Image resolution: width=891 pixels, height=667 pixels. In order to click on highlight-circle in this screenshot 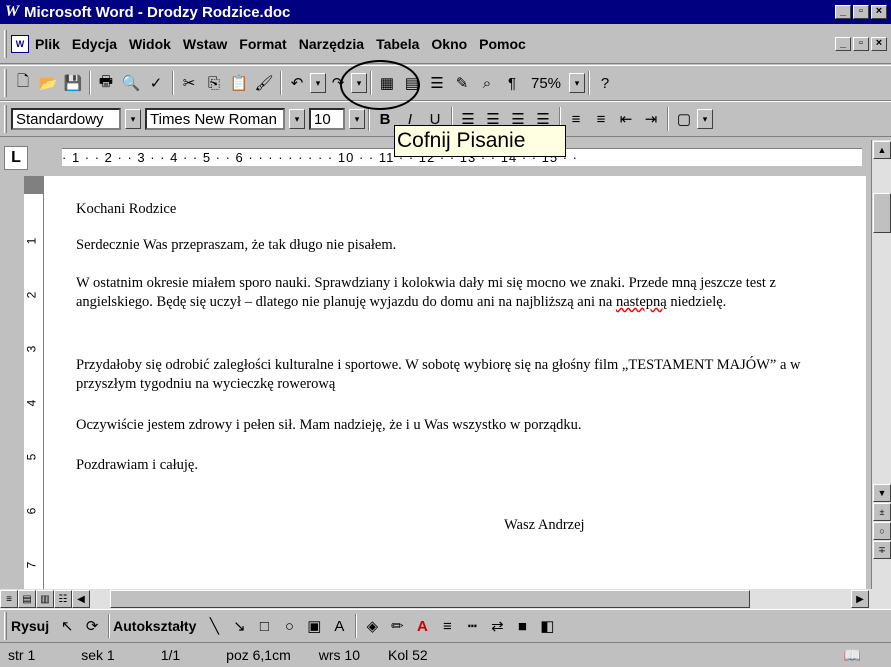, I will do `click(380, 85)`.